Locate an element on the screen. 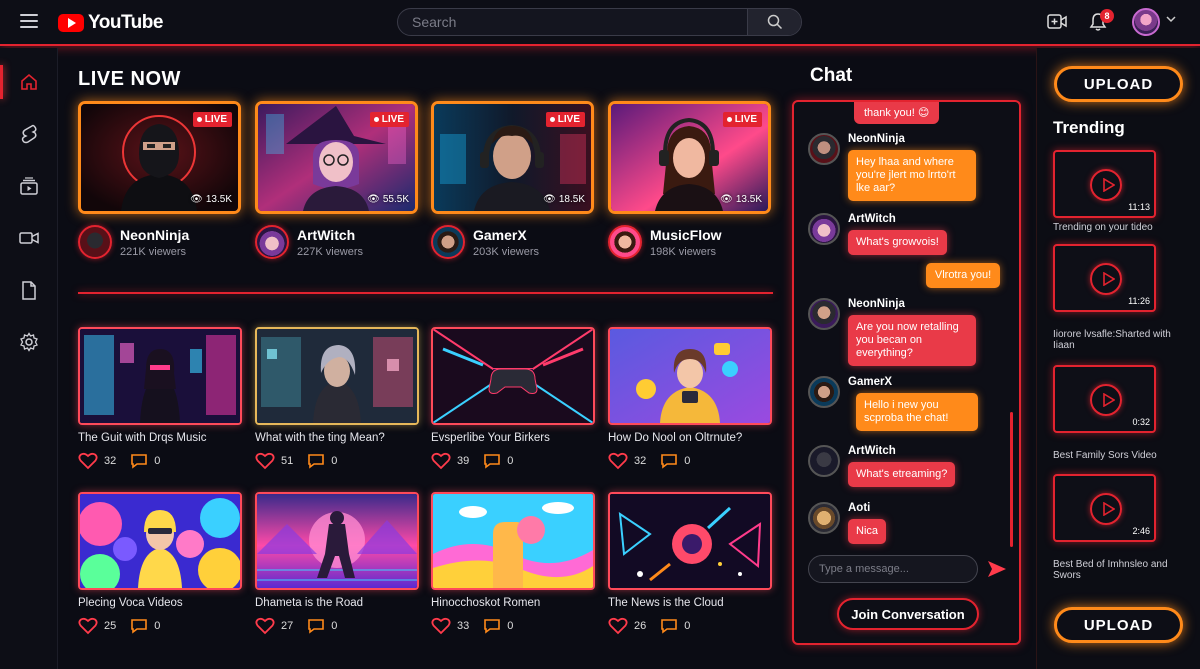 The width and height of the screenshot is (1200, 669). chat-scrollbar is located at coordinates (1011, 479).